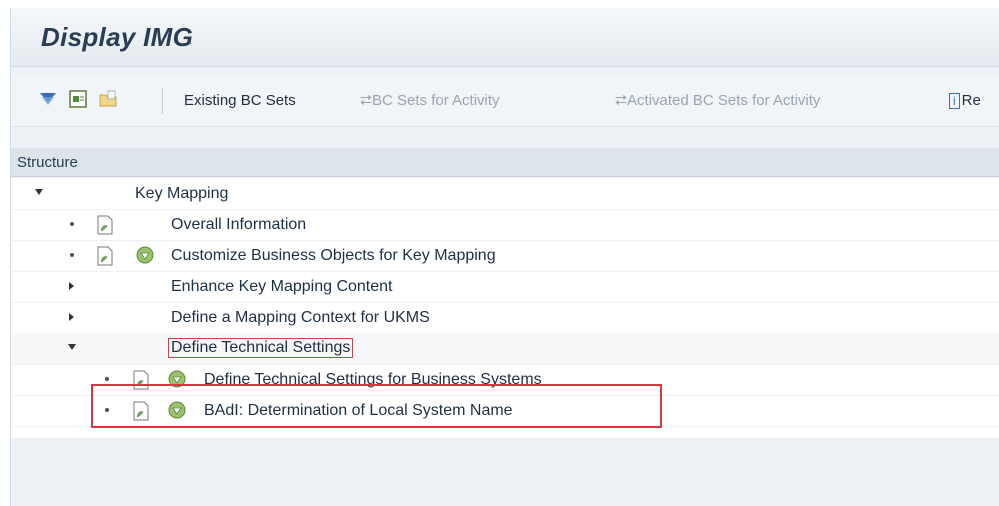 The image size is (999, 506). Describe the element at coordinates (281, 287) in the screenshot. I see `tree-item-label: Enhance Key Mapping Content` at that location.